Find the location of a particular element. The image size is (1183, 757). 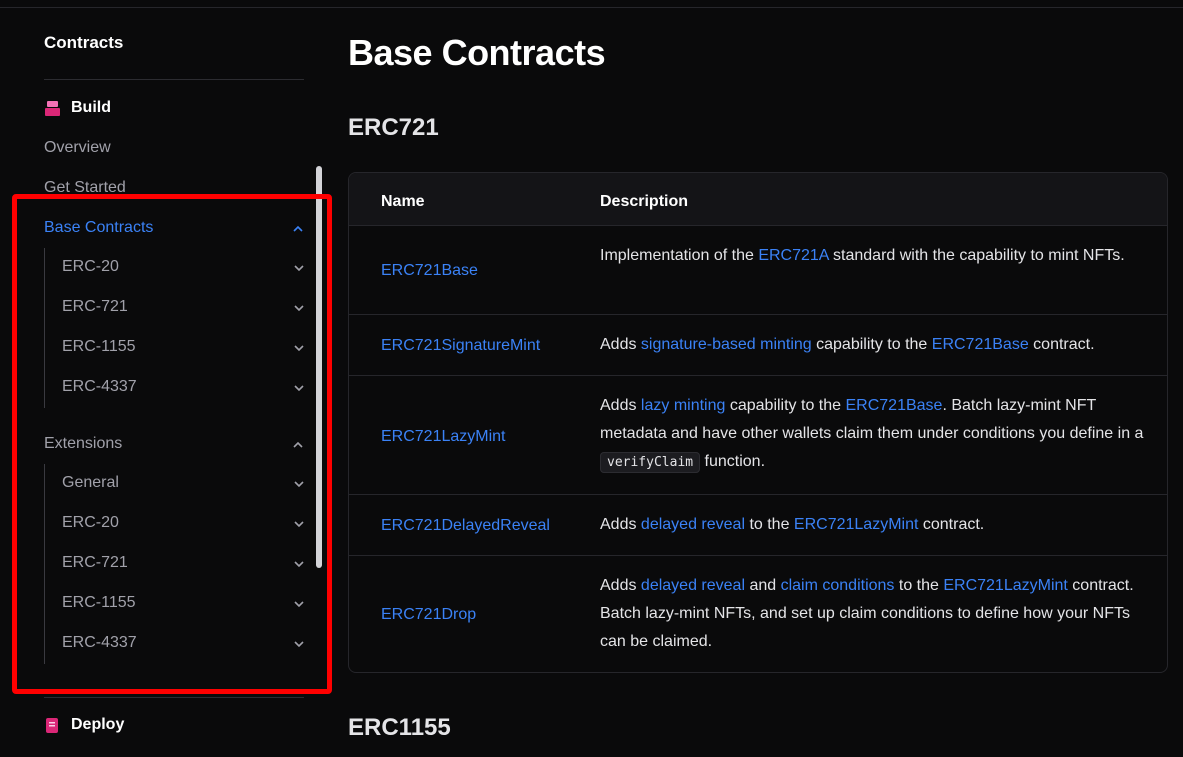

code-verifyclaim: verifyClaim is located at coordinates (650, 462).